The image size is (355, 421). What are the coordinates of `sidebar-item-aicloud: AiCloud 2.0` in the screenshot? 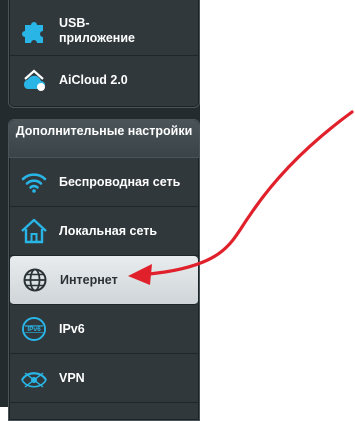 It's located at (104, 80).